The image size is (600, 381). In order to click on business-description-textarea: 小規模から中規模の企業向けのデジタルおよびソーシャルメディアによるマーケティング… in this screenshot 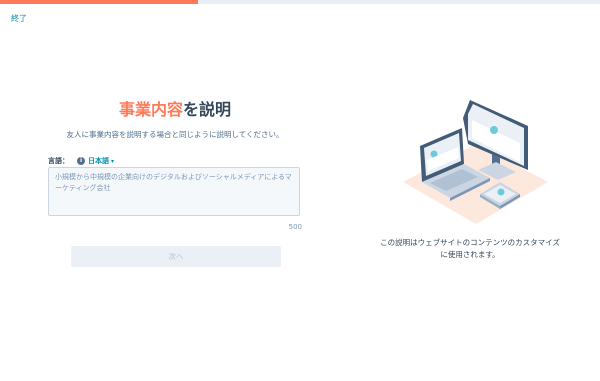, I will do `click(174, 191)`.